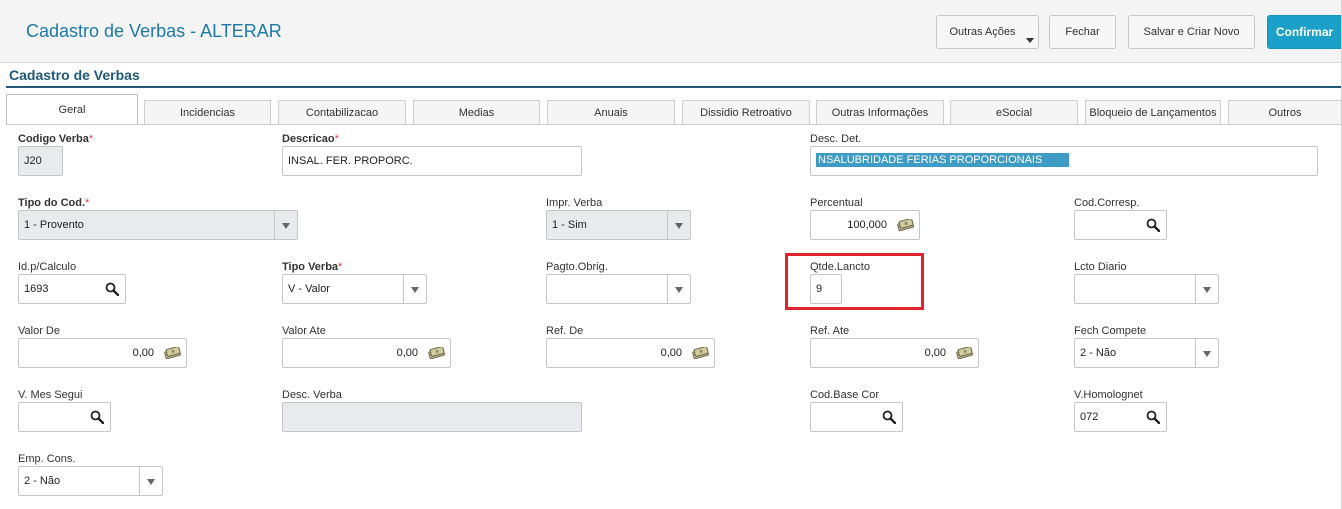 This screenshot has height=509, width=1342. What do you see at coordinates (1089, 417) in the screenshot?
I see `v-homolognet-value: 072` at bounding box center [1089, 417].